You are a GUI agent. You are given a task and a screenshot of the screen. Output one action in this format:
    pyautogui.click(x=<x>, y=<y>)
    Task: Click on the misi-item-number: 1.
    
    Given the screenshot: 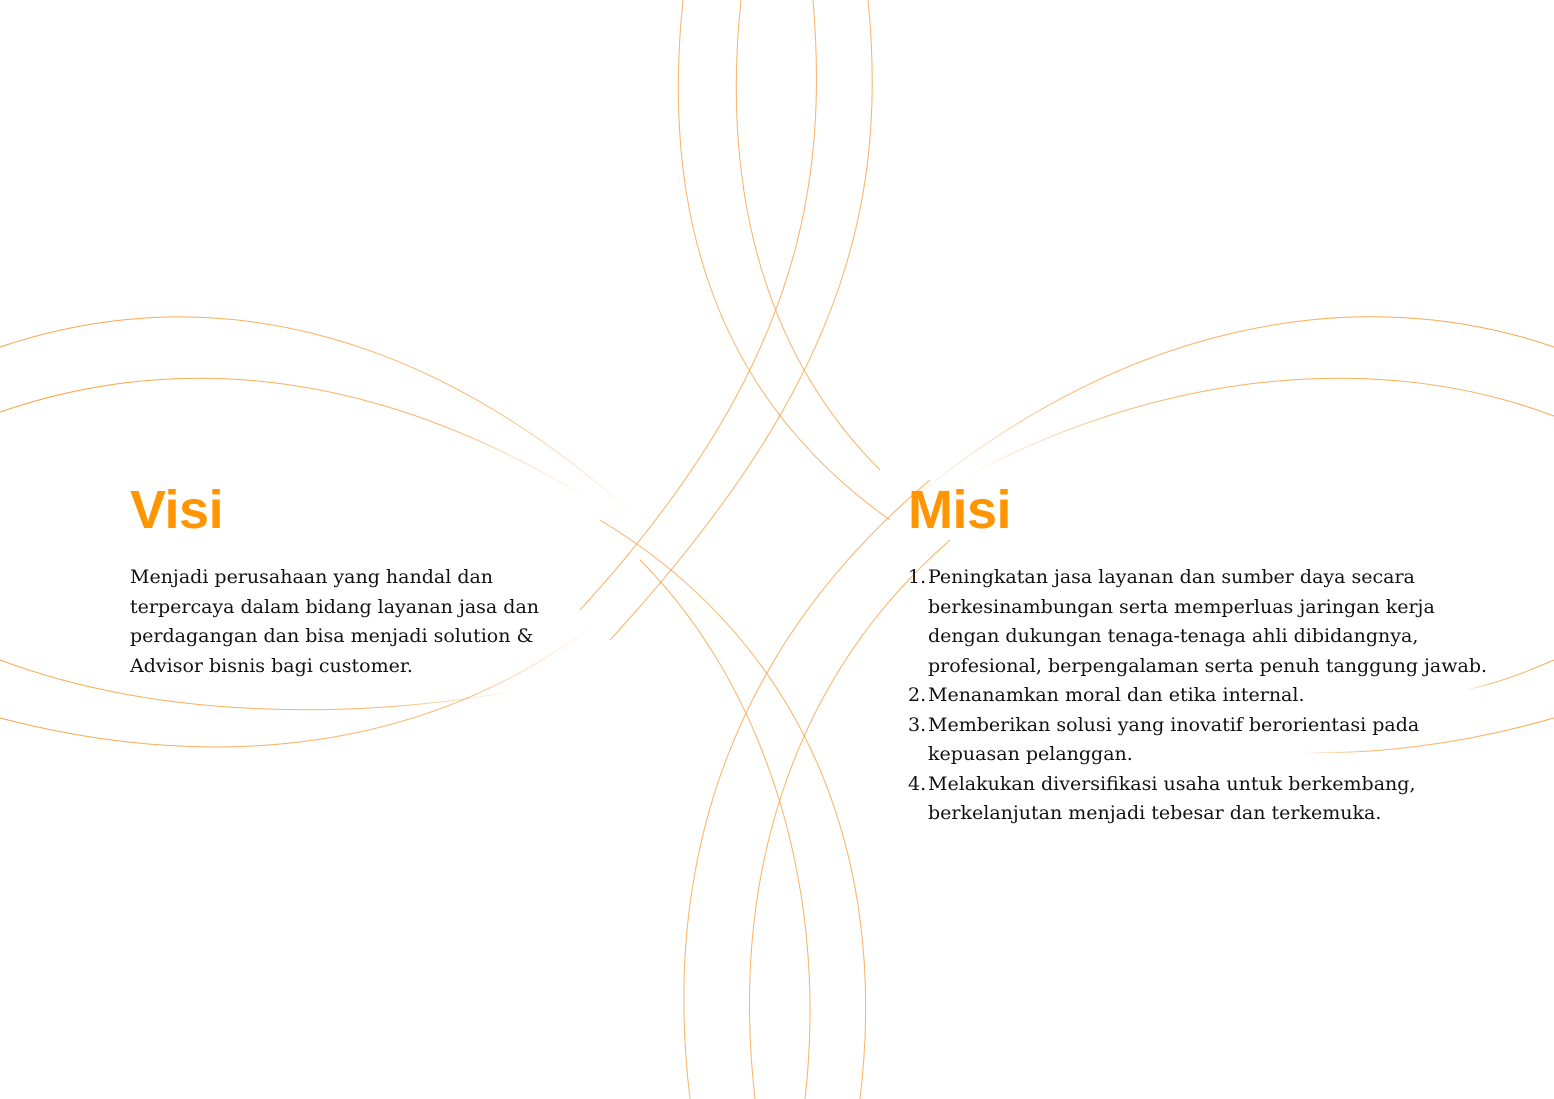 What is the action you would take?
    pyautogui.click(x=917, y=577)
    